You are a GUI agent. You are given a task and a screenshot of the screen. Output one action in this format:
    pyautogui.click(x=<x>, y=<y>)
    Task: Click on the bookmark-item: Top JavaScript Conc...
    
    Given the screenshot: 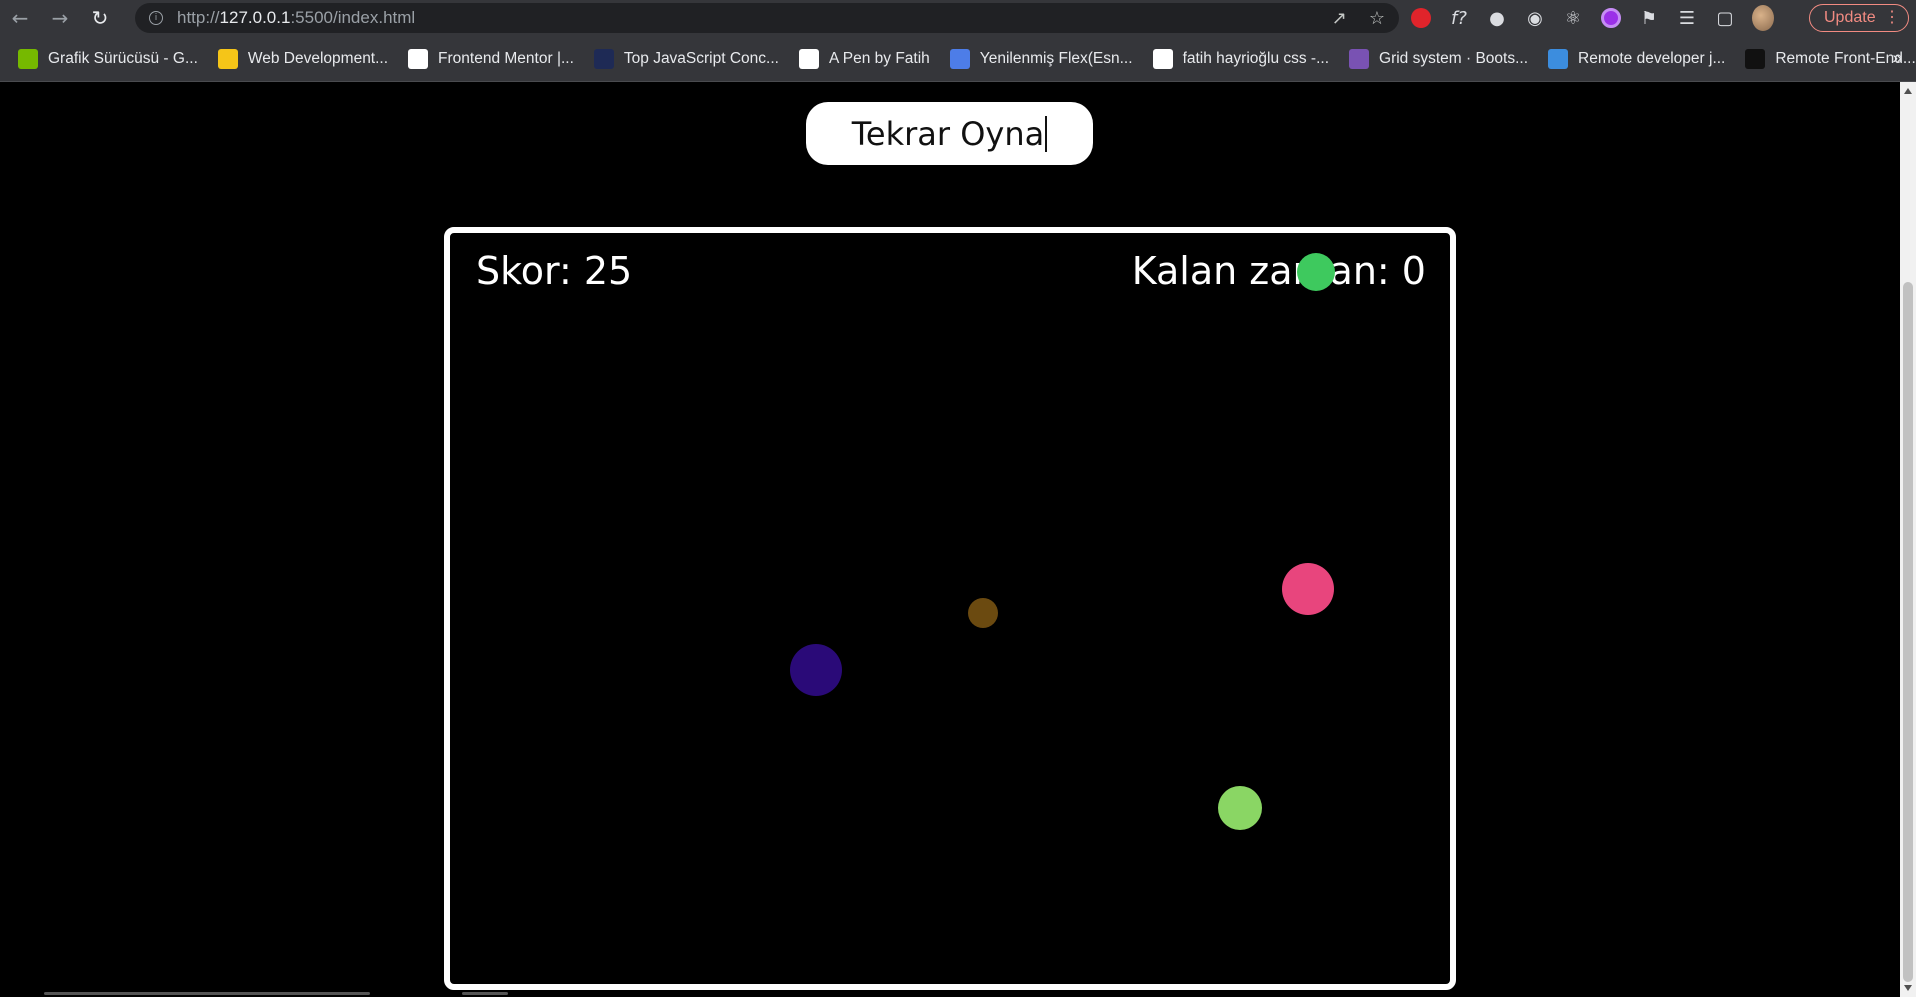 What is the action you would take?
    pyautogui.click(x=686, y=58)
    